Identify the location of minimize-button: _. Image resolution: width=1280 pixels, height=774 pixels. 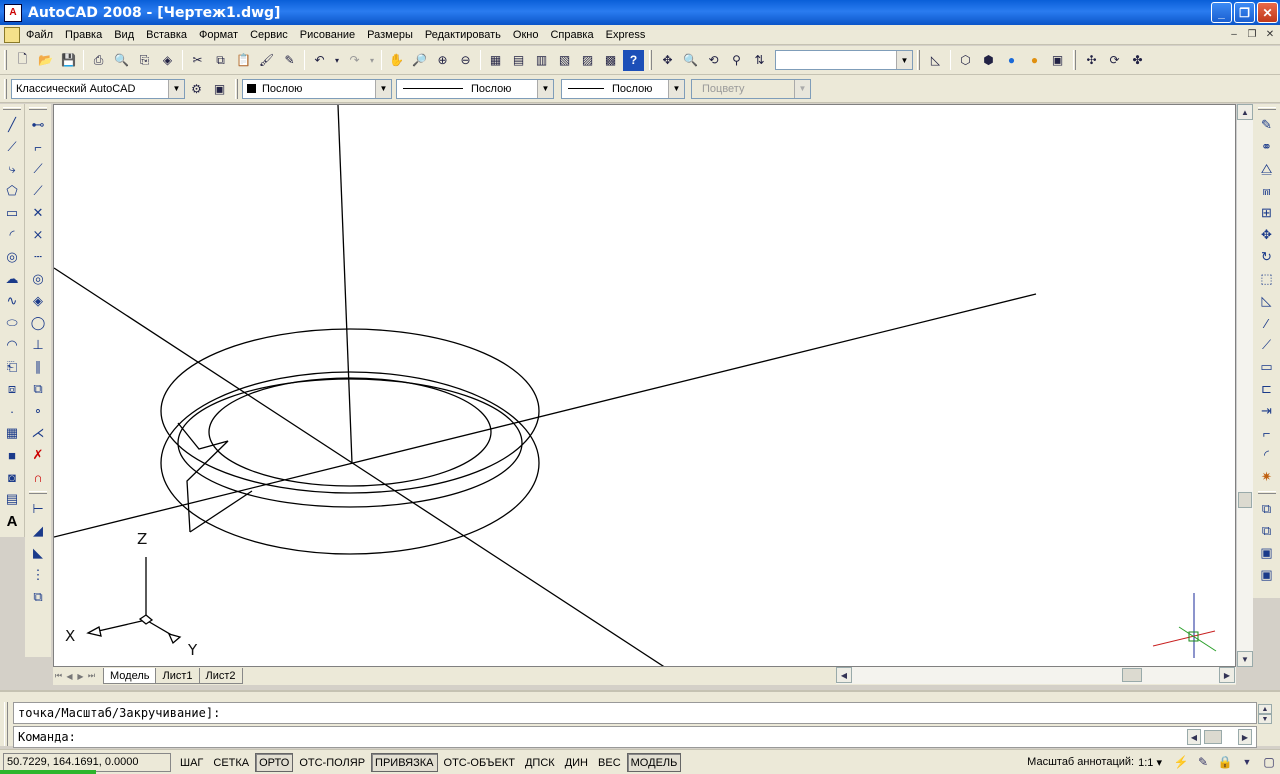
(1221, 12).